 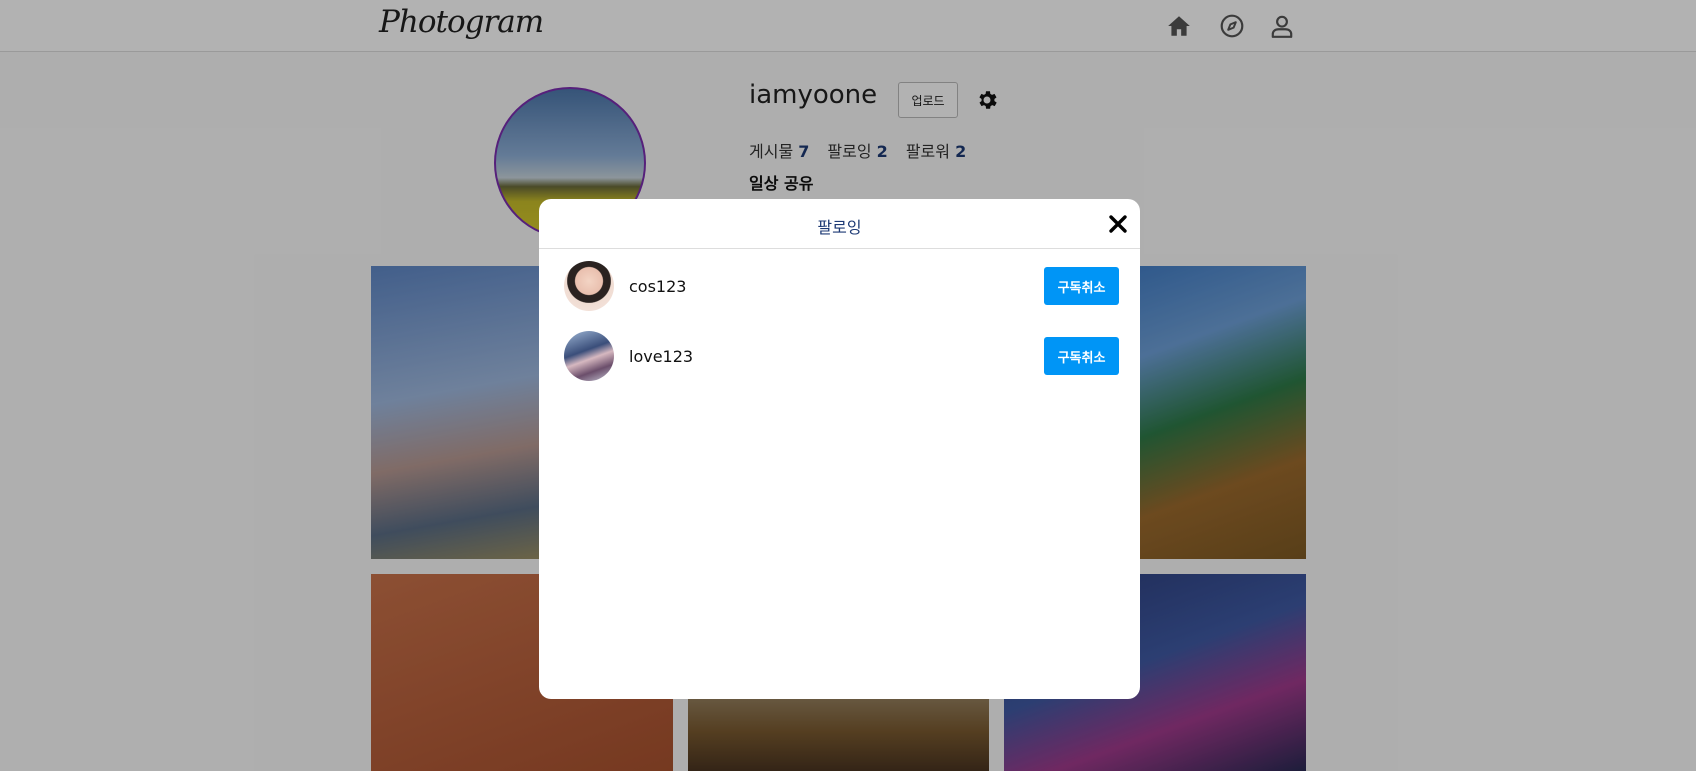 What do you see at coordinates (657, 286) in the screenshot?
I see `list-item-username: cos123` at bounding box center [657, 286].